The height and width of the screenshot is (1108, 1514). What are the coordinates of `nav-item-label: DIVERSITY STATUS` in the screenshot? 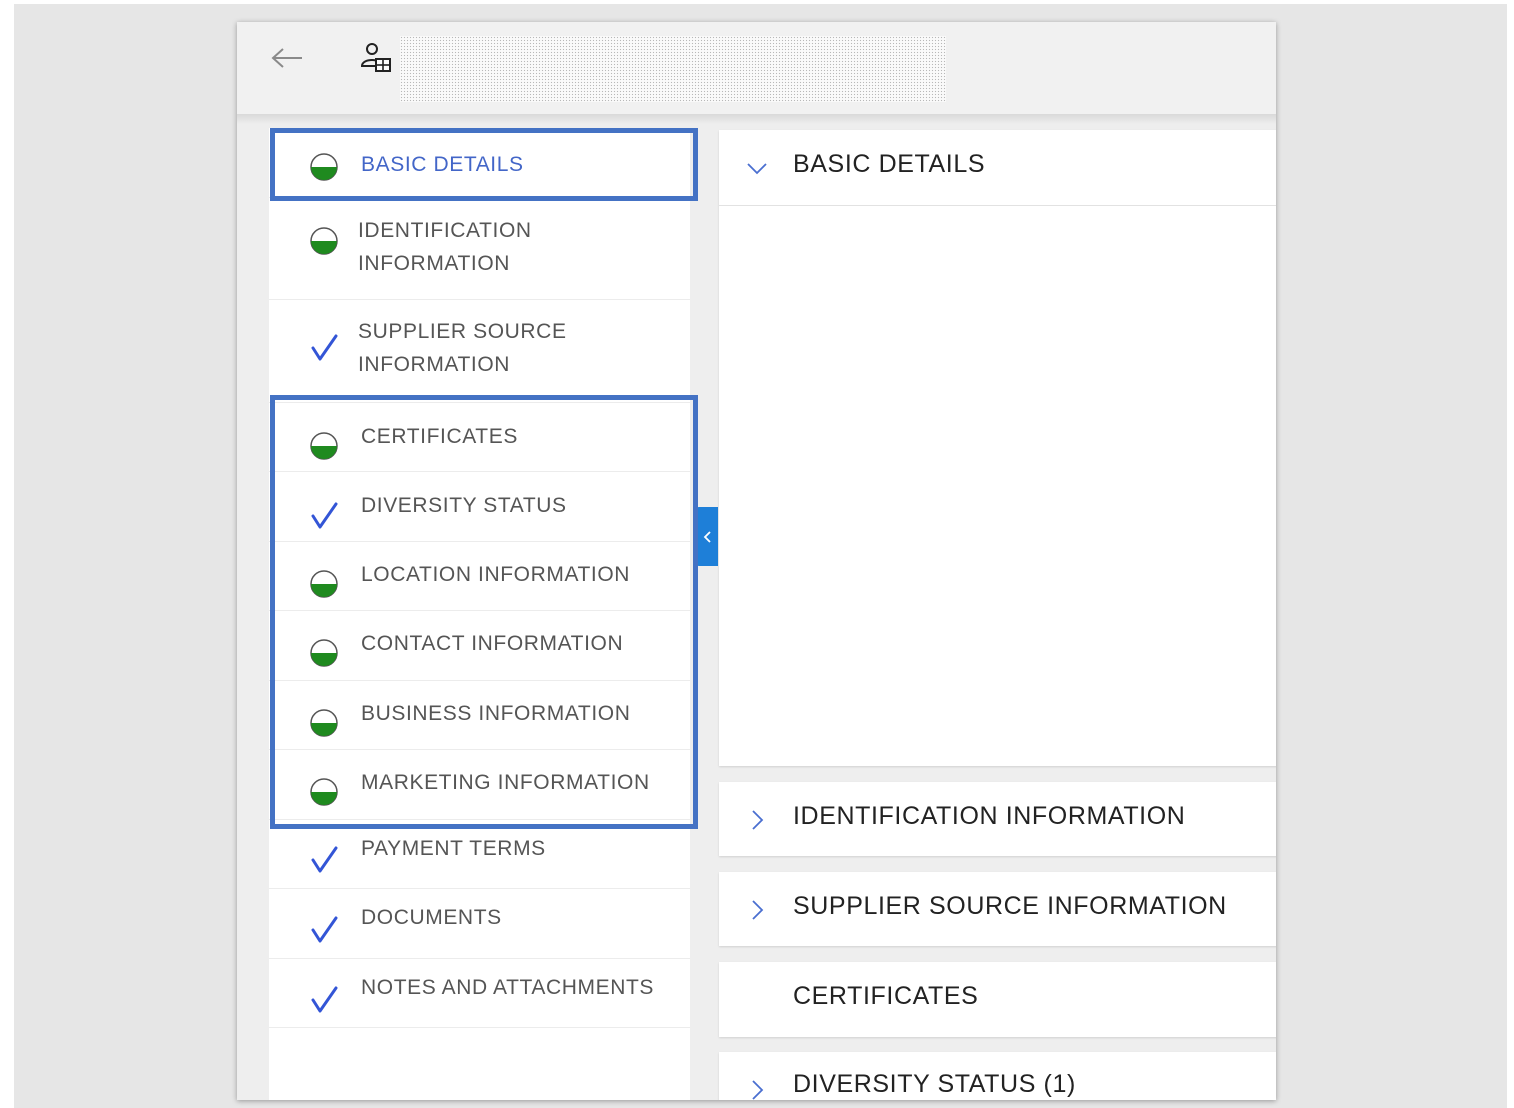 It's located at (464, 505).